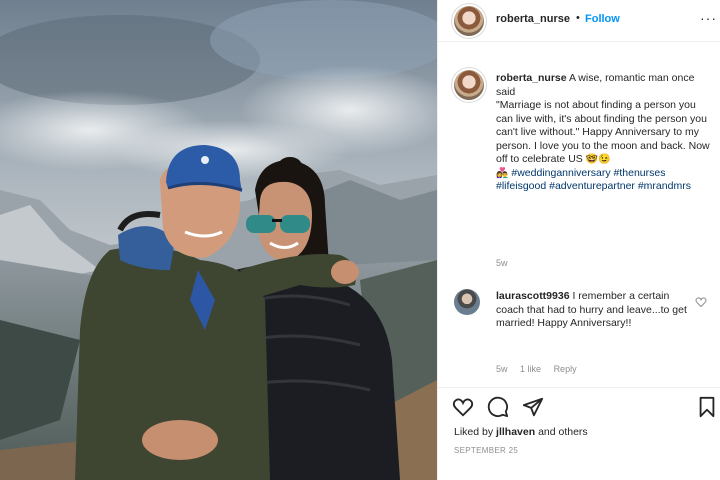 This screenshot has width=720, height=480. What do you see at coordinates (533, 19) in the screenshot?
I see `author-username: roberta_nurse` at bounding box center [533, 19].